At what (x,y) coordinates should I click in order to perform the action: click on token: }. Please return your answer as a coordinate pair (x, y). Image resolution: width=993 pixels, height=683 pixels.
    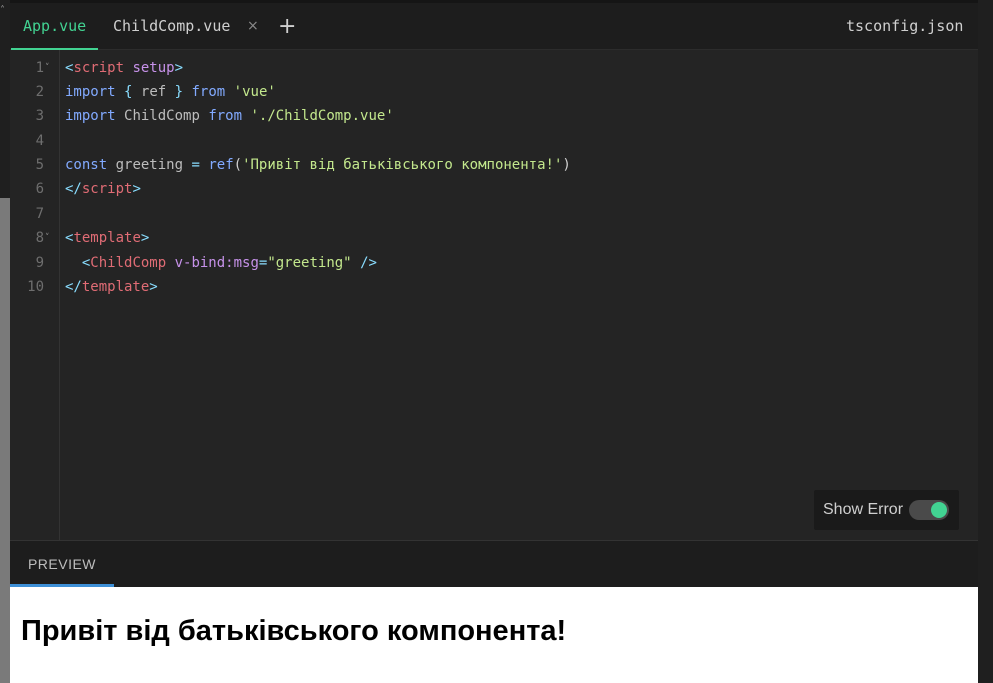
    Looking at the image, I should click on (179, 92).